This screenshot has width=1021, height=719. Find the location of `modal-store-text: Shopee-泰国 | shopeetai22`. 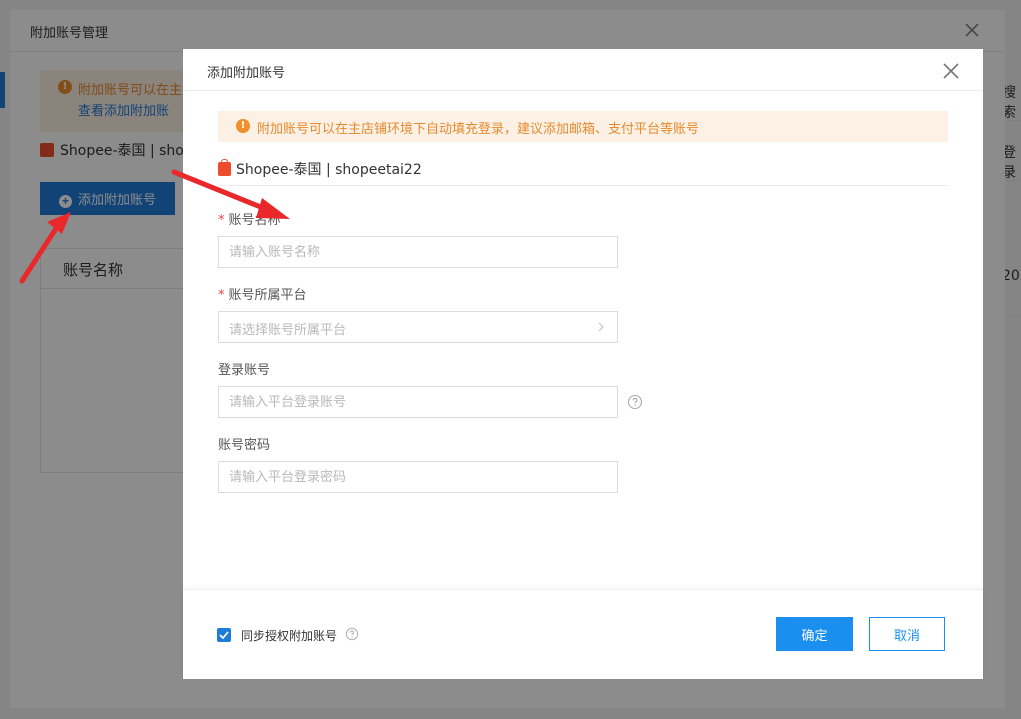

modal-store-text: Shopee-泰国 | shopeetai22 is located at coordinates (329, 170).